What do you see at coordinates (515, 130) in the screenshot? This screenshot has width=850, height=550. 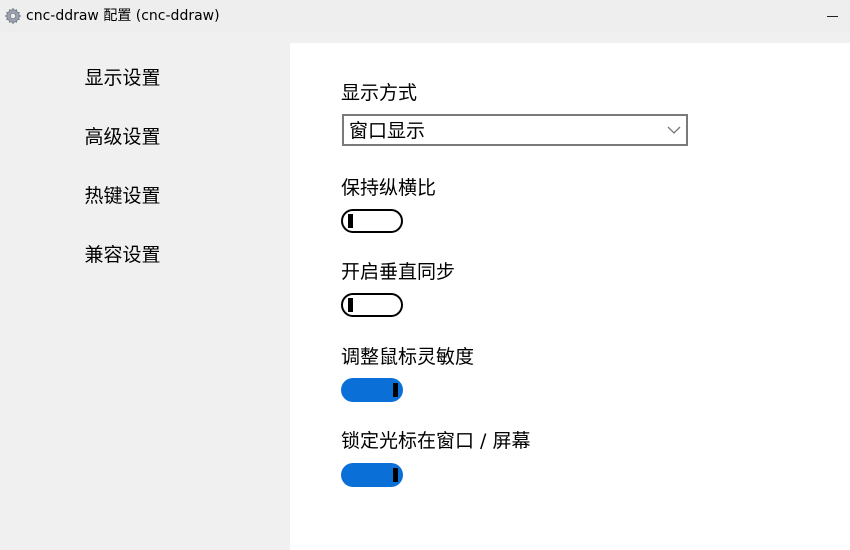 I see `display-mode-dropdown: 窗口显示` at bounding box center [515, 130].